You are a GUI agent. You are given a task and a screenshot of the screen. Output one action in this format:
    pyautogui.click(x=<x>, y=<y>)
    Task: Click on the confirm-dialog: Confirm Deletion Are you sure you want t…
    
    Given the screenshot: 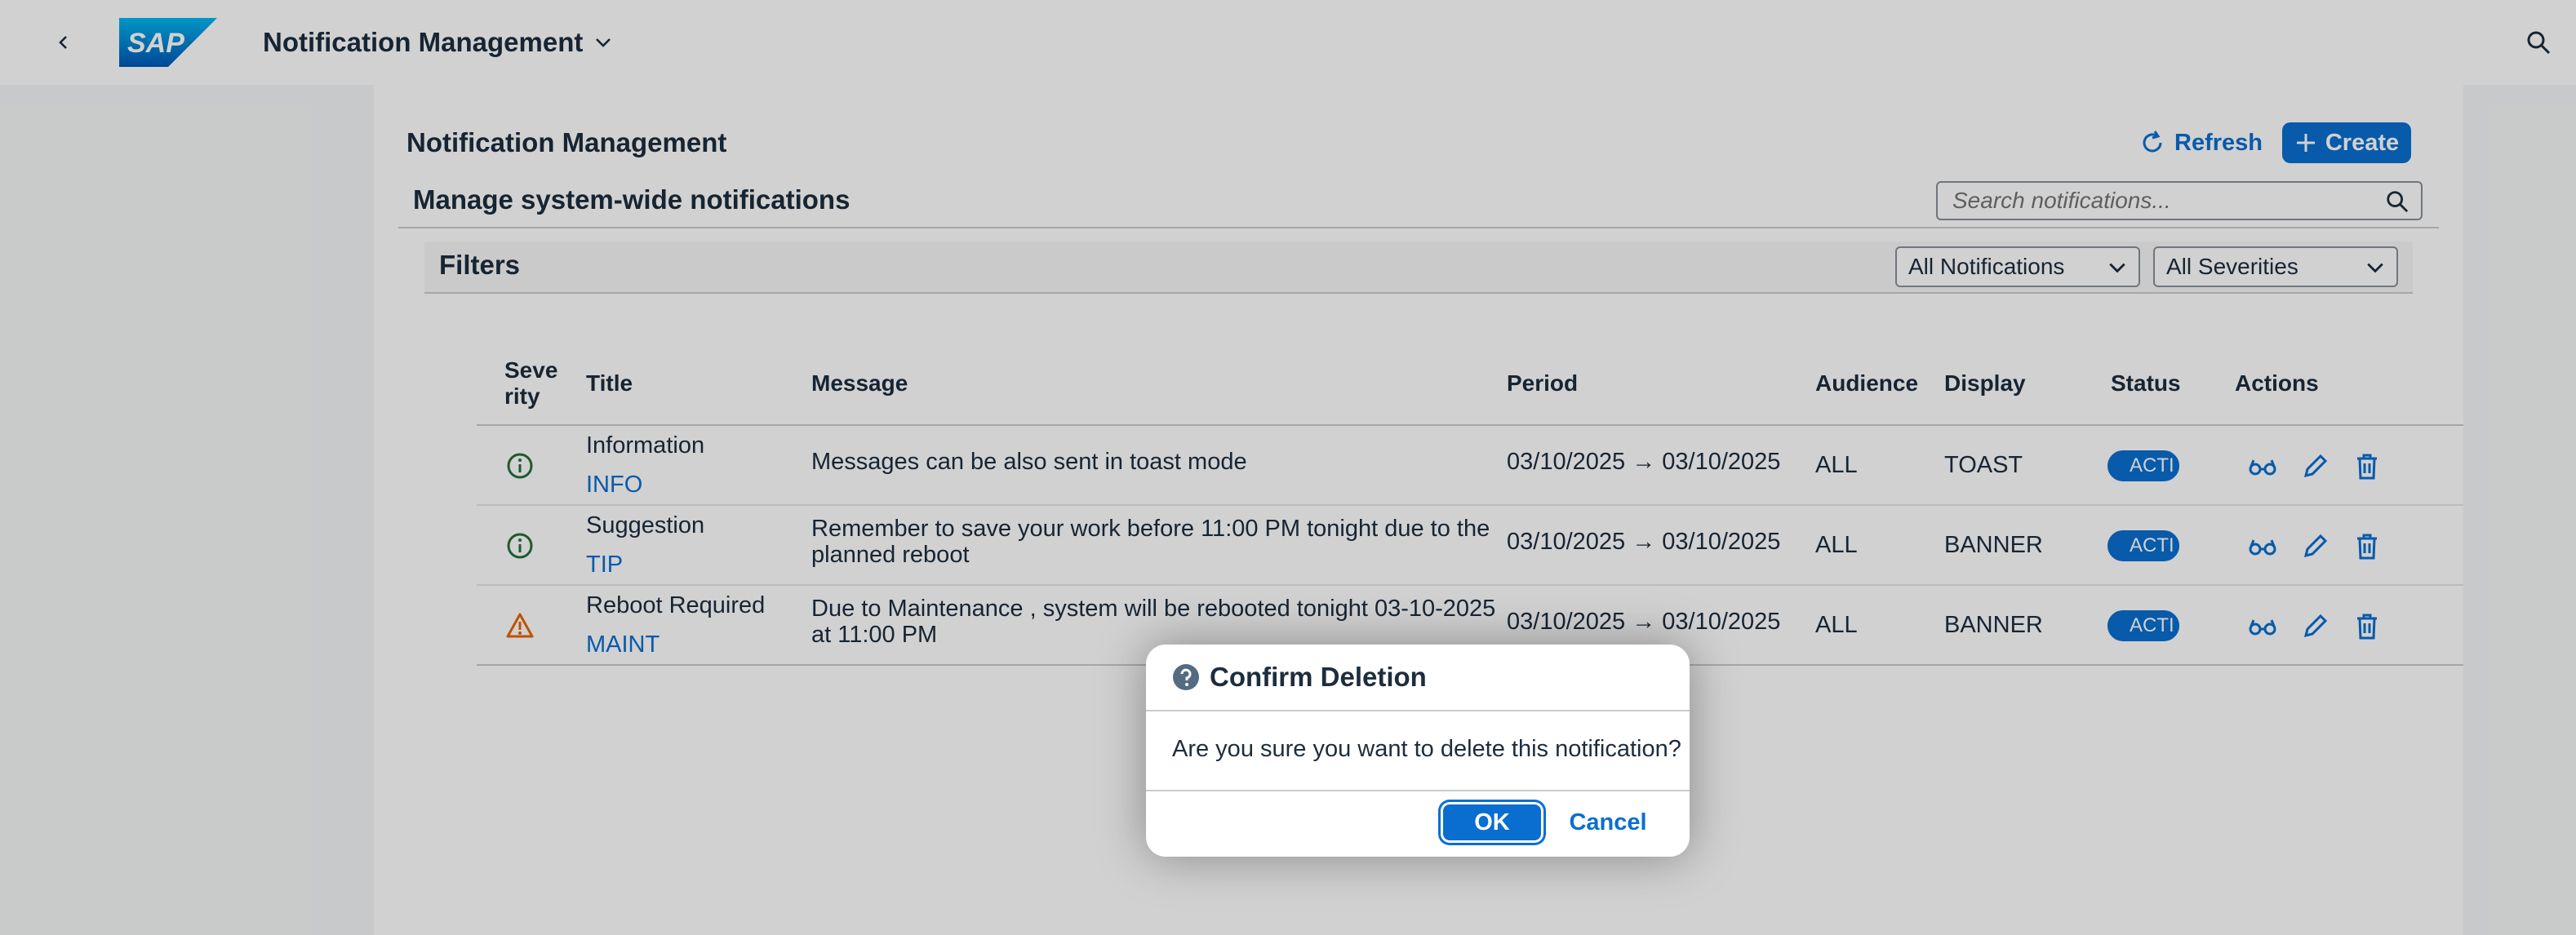 What is the action you would take?
    pyautogui.click(x=1418, y=751)
    